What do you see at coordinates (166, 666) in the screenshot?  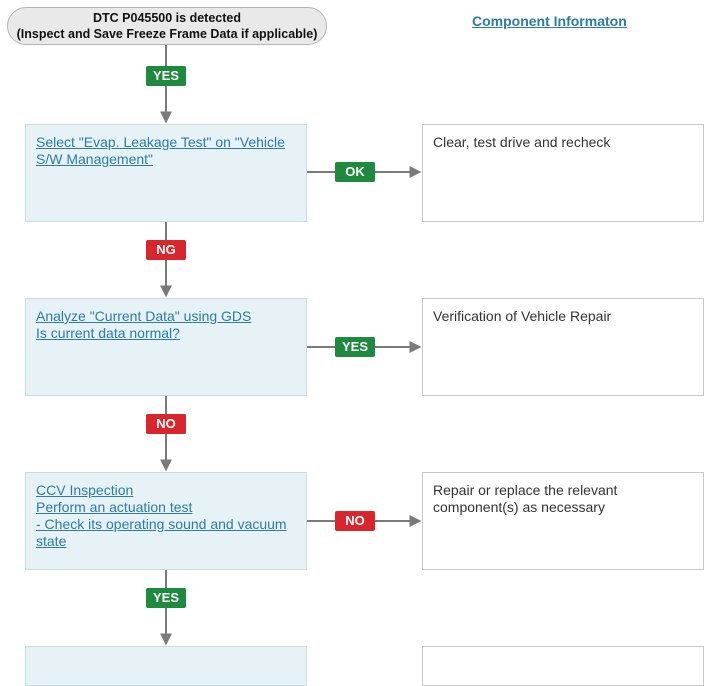 I see `step-next-partial` at bounding box center [166, 666].